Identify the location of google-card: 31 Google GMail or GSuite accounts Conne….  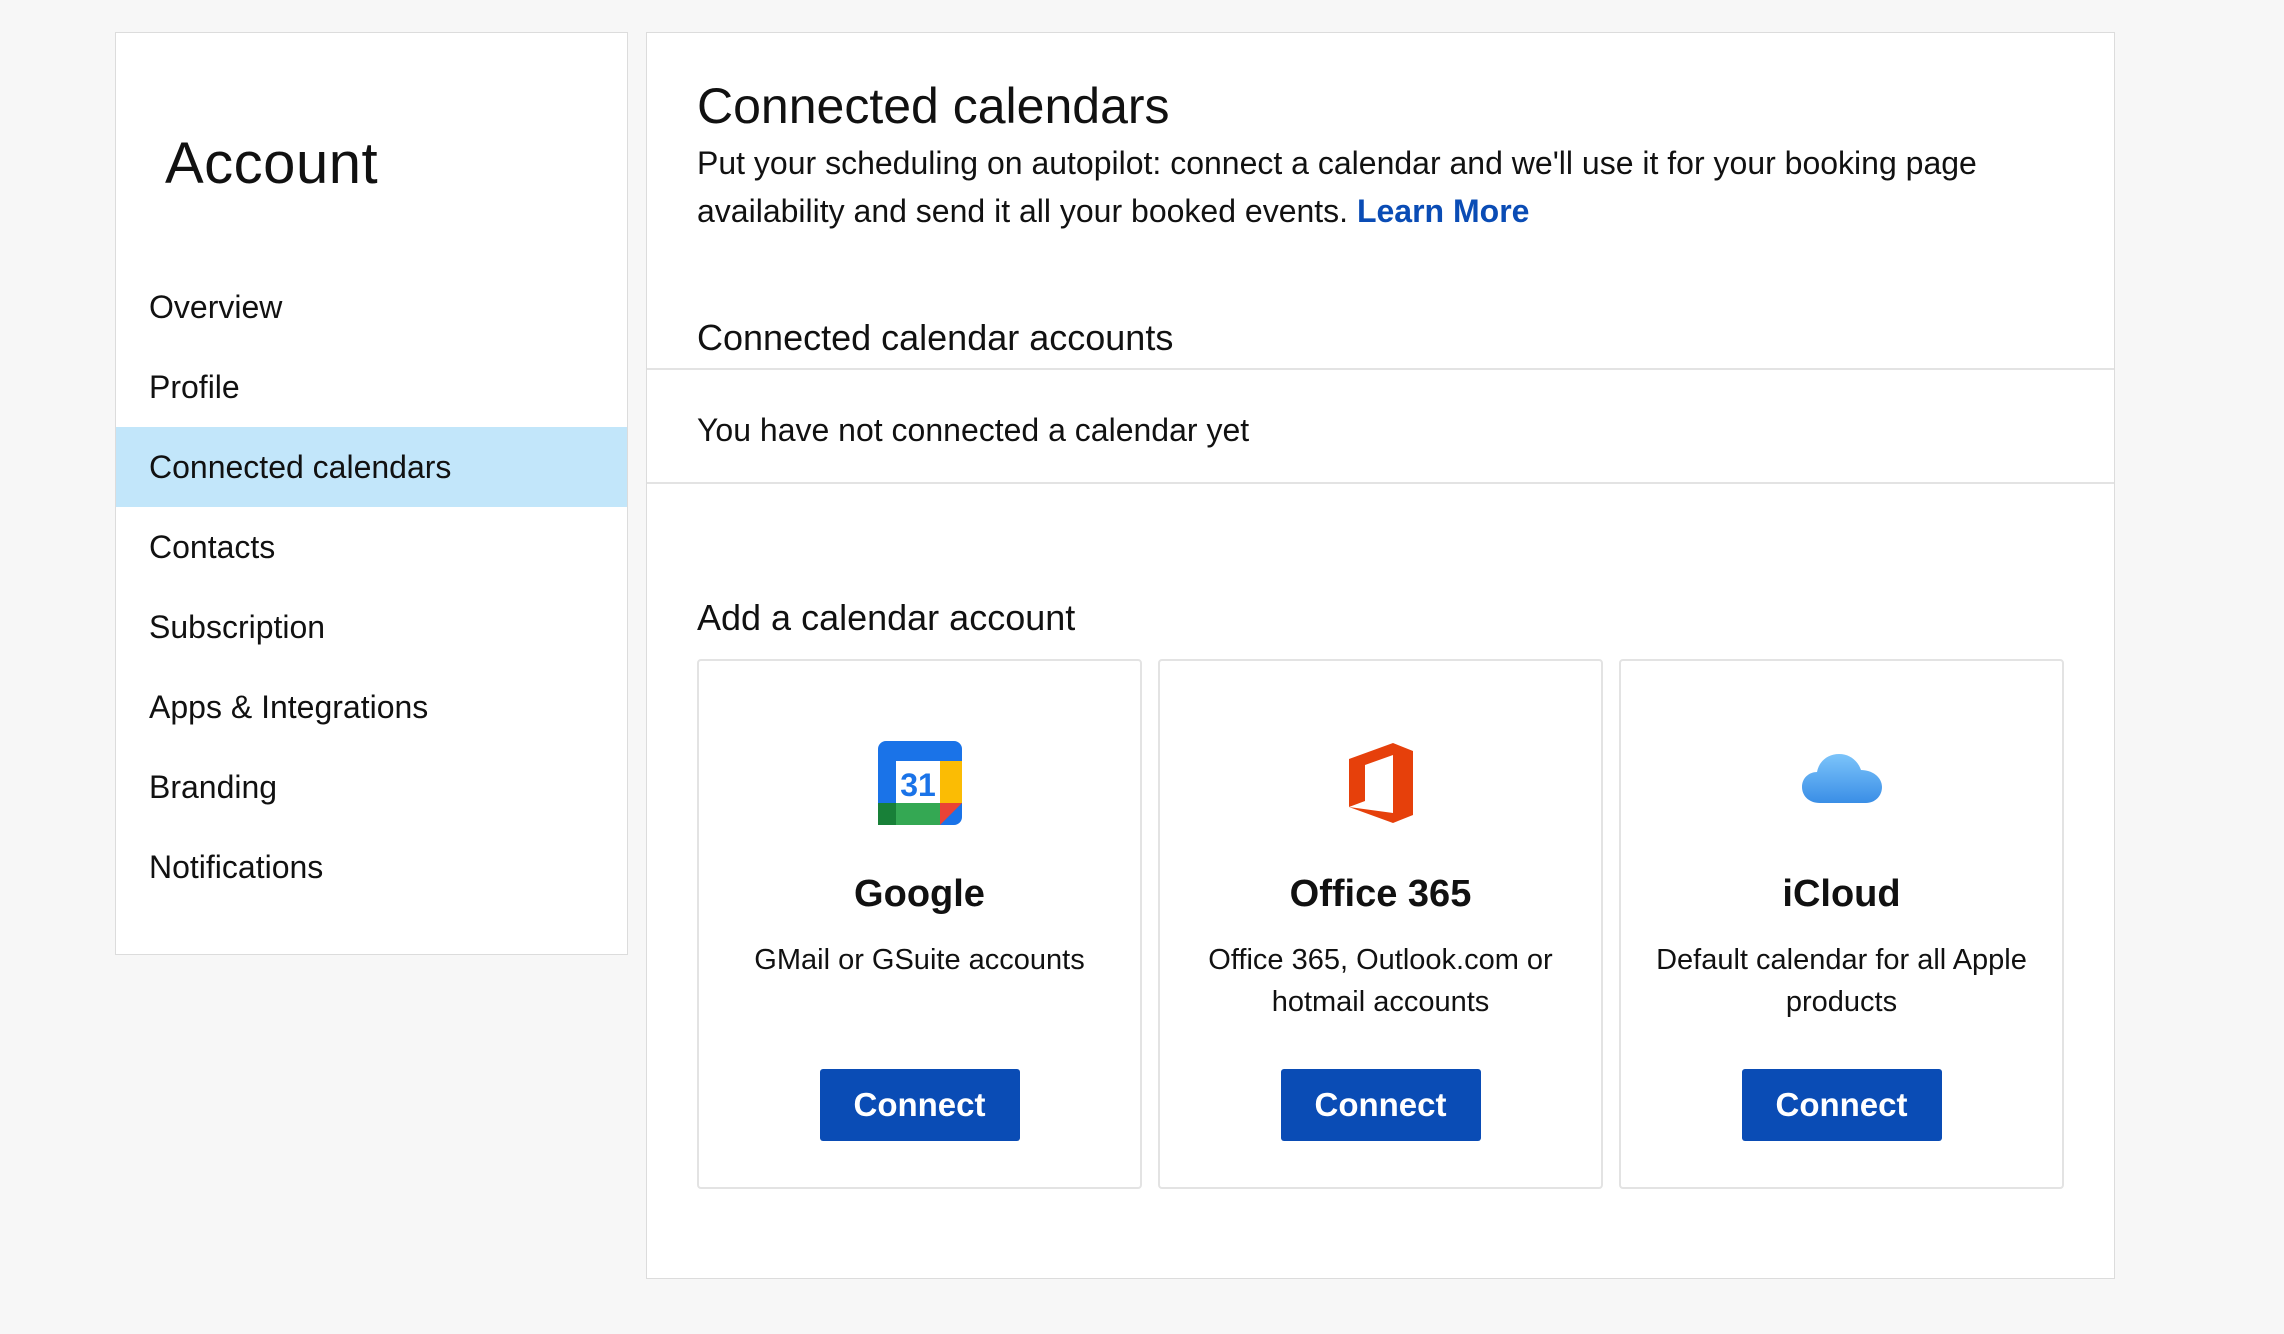
(919, 924).